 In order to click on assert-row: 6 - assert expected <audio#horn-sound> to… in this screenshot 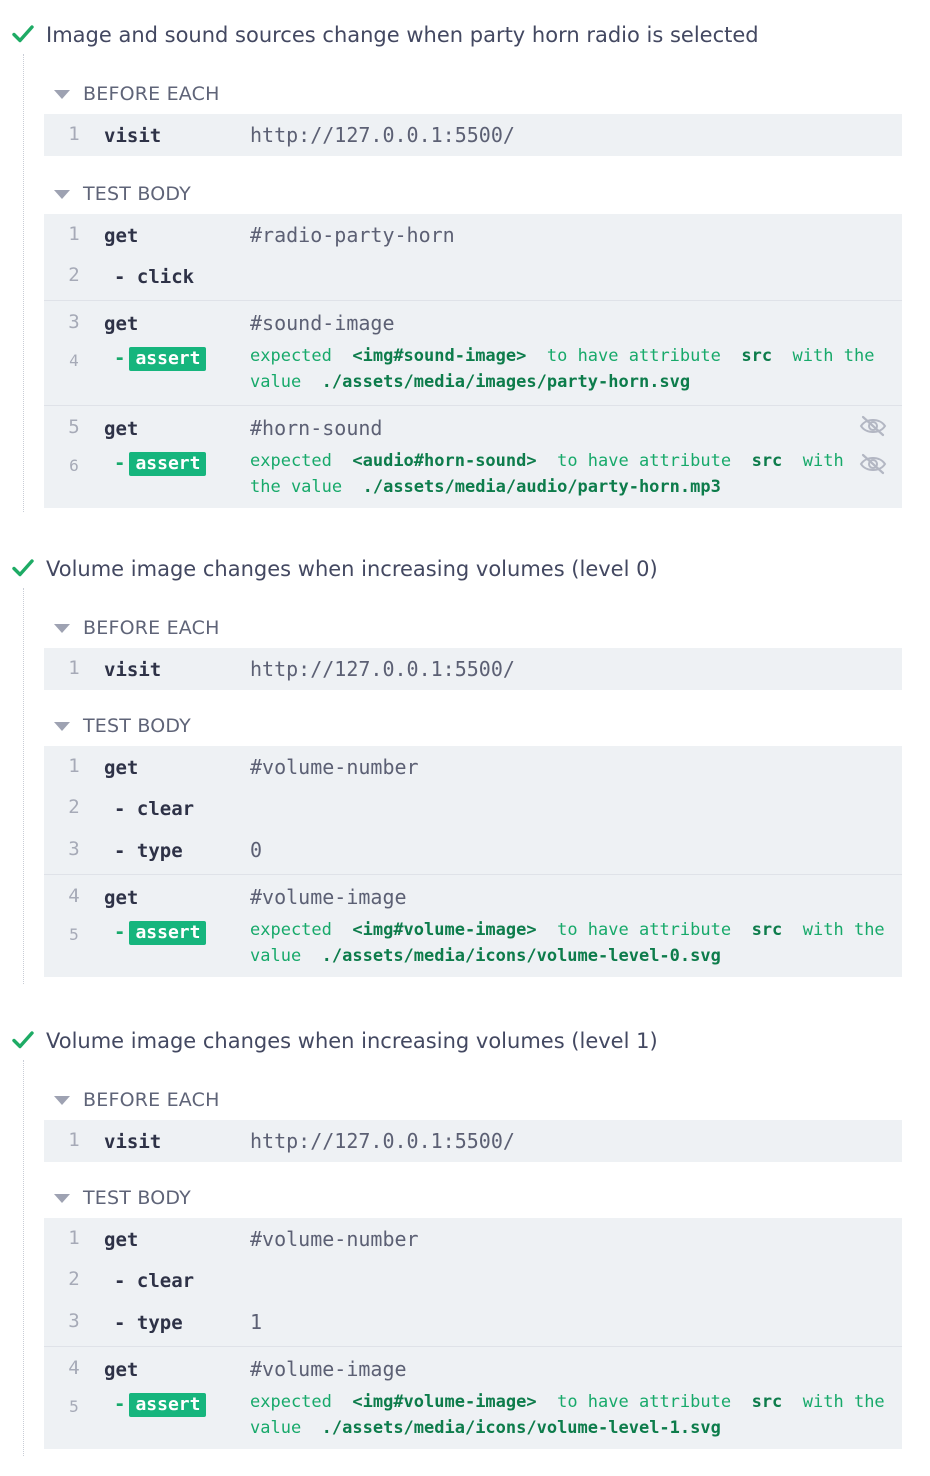, I will do `click(473, 478)`.